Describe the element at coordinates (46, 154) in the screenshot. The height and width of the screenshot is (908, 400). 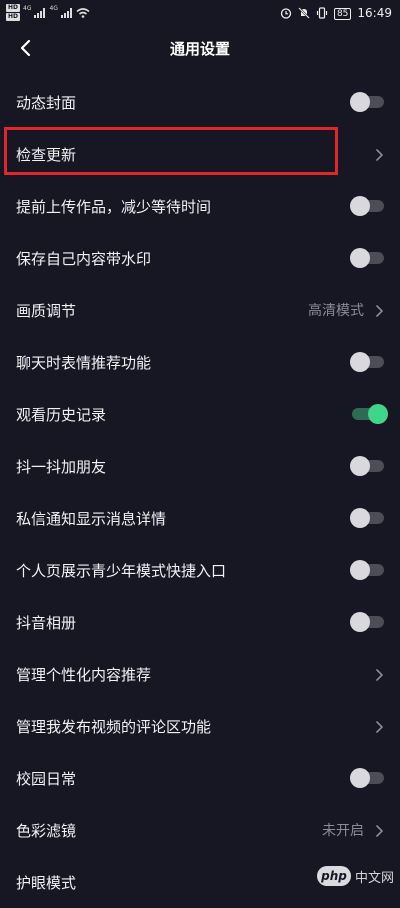
I see `settings-row-label: 检查更新` at that location.